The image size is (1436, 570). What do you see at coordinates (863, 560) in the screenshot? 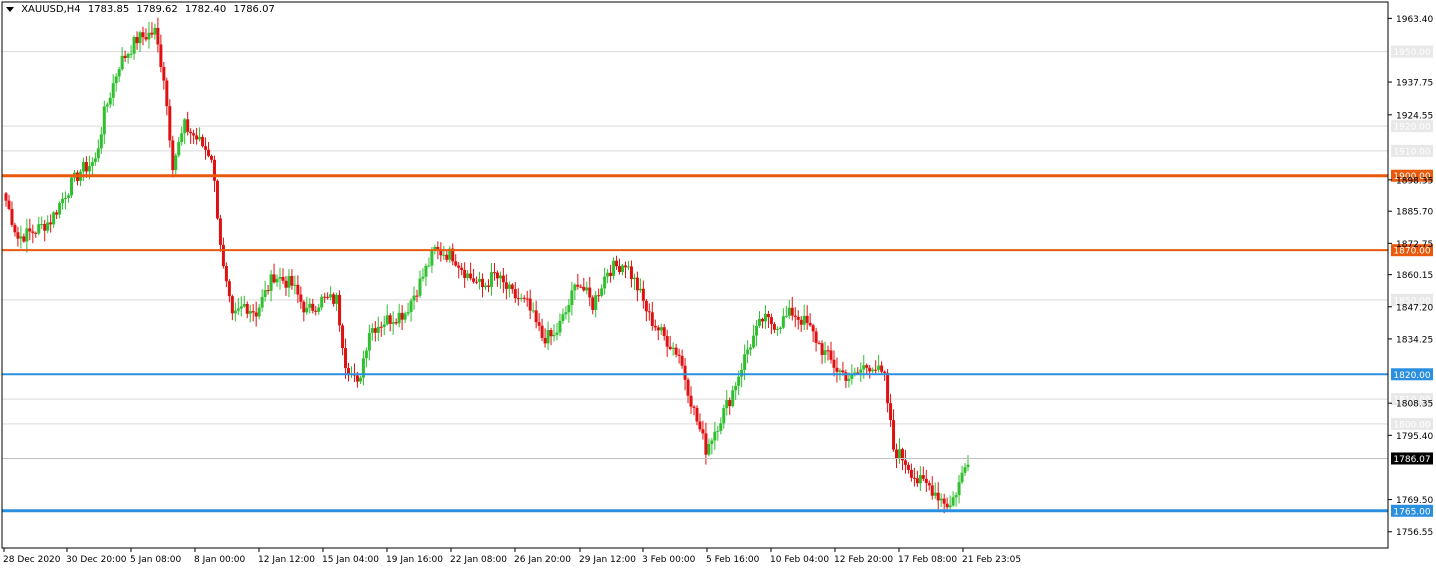
I see `x-tick-label: 12 Feb 20:00` at bounding box center [863, 560].